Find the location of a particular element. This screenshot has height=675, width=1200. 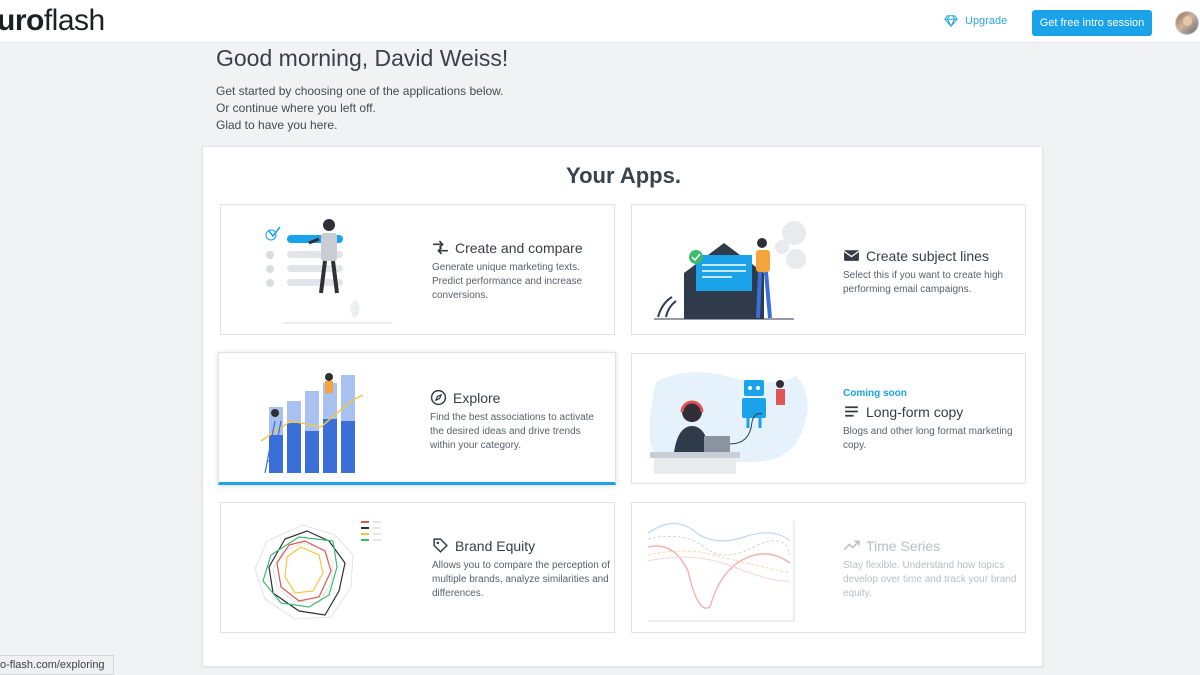

page-title: Good morning, David Weiss! is located at coordinates (362, 58).